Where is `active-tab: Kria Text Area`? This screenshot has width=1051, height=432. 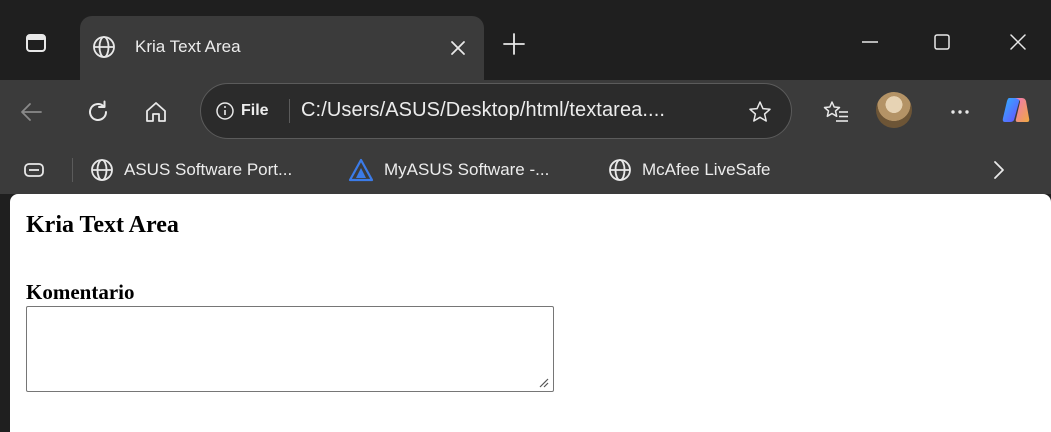
active-tab: Kria Text Area is located at coordinates (282, 48).